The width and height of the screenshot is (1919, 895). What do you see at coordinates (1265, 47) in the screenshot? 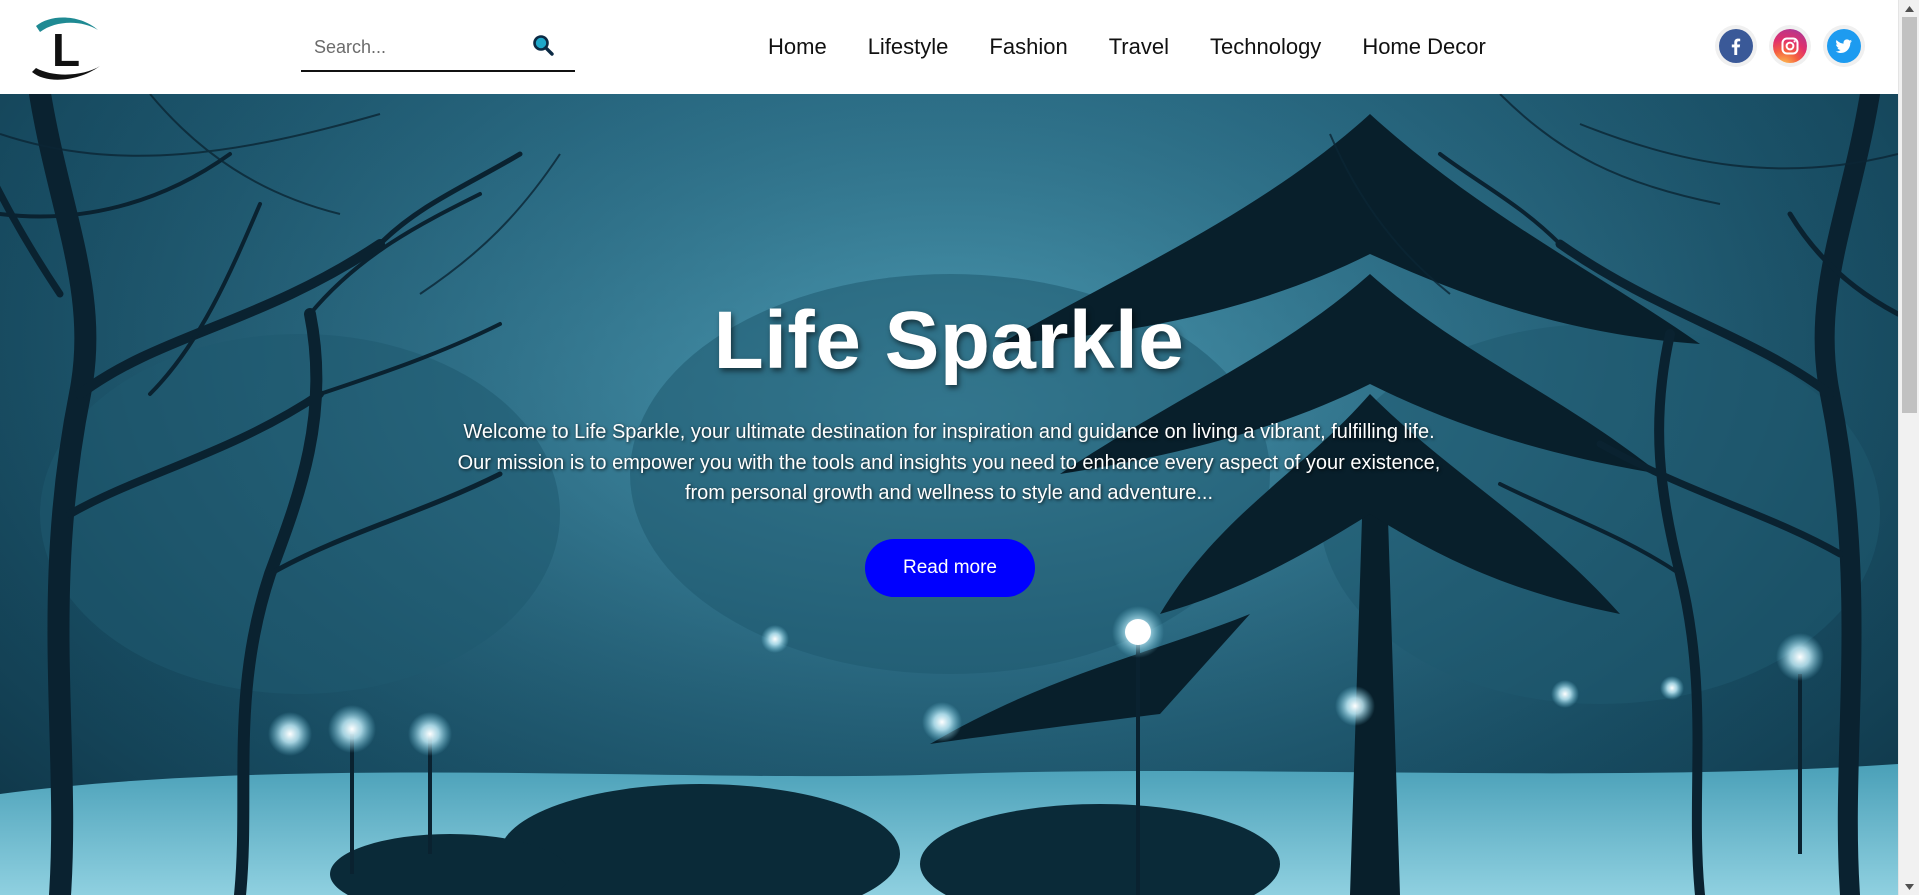
I see `nav-technology: Technology` at bounding box center [1265, 47].